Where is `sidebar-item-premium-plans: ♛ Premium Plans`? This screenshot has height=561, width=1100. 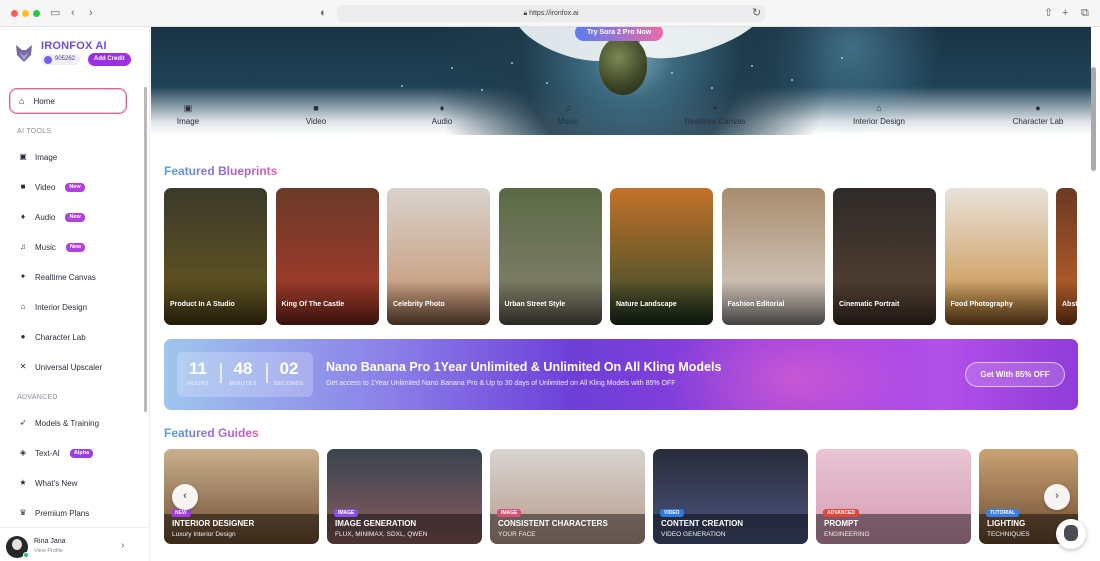
sidebar-item-premium-plans: ♛ Premium Plans is located at coordinates (54, 513).